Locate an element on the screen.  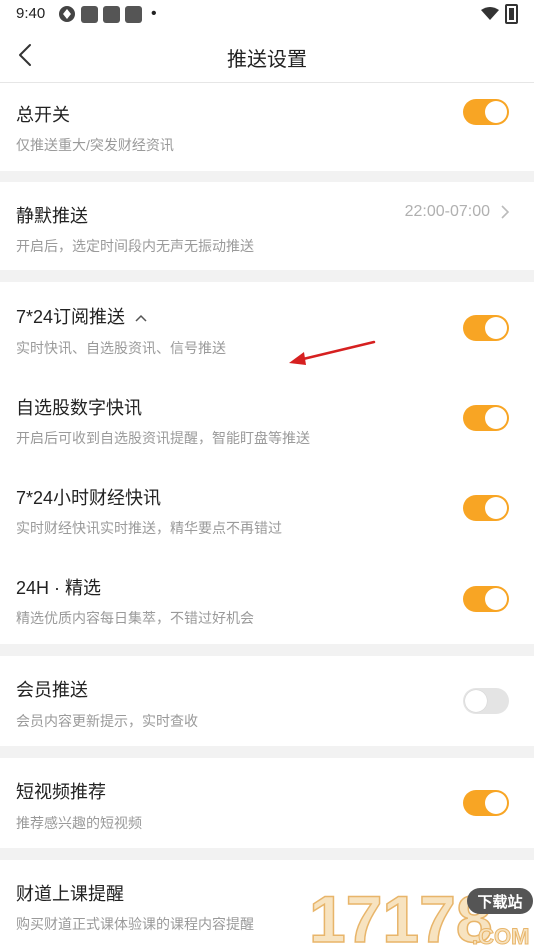
section-quiet-push: 静默推送 开启后，选定时间段内无声无振动推送 22:00-07:00 is located at coordinates (267, 226).